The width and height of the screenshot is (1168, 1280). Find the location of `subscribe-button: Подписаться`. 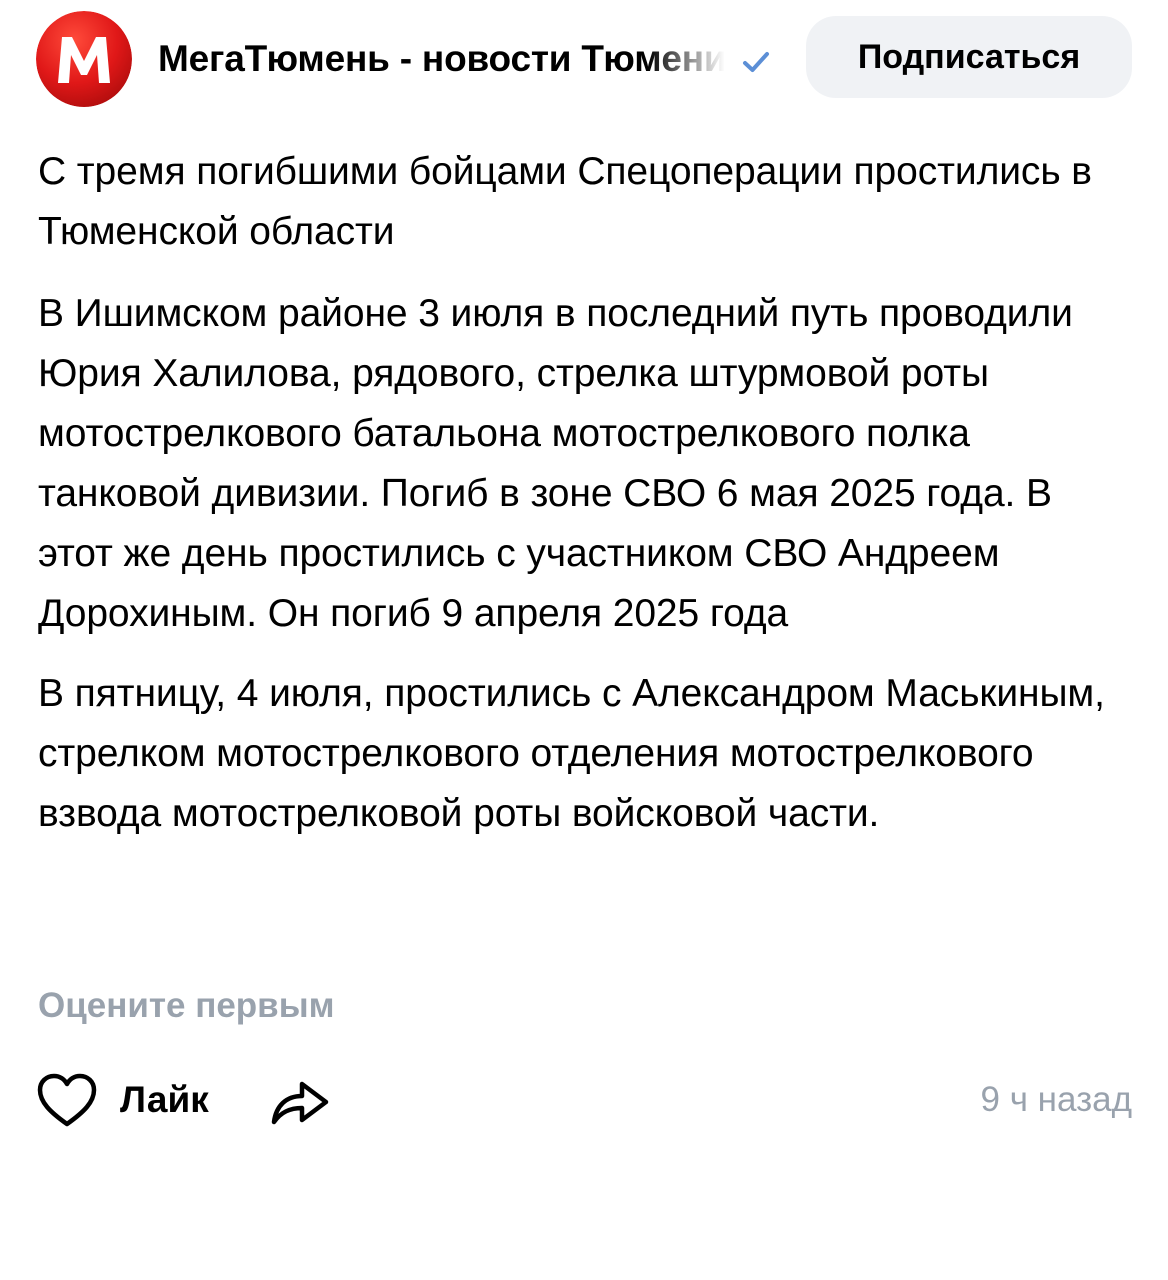

subscribe-button: Подписаться is located at coordinates (969, 57).